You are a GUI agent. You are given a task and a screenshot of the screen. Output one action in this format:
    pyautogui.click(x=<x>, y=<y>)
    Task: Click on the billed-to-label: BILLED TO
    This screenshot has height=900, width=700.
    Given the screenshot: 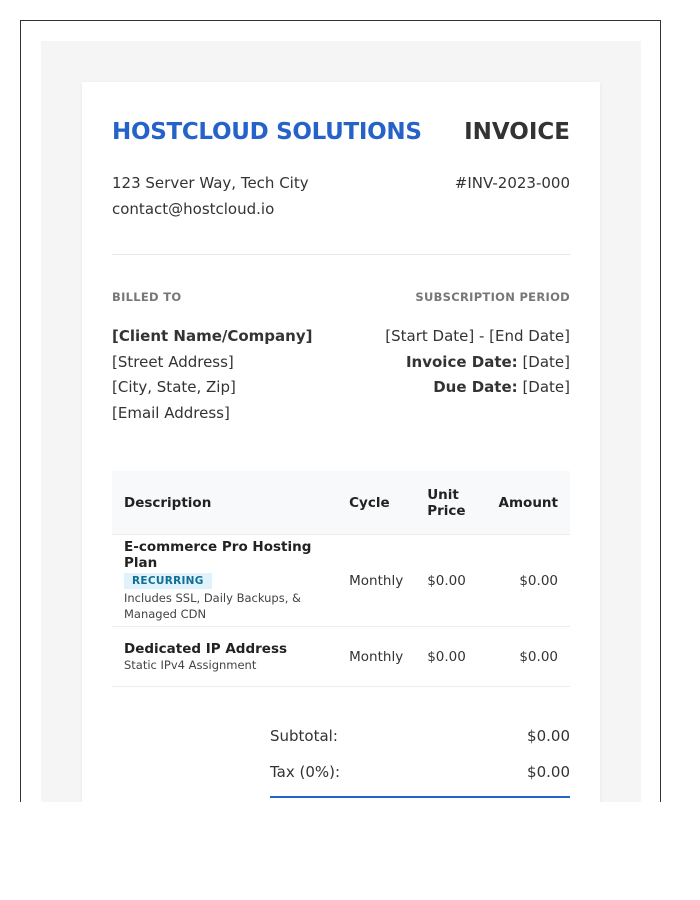 What is the action you would take?
    pyautogui.click(x=147, y=297)
    